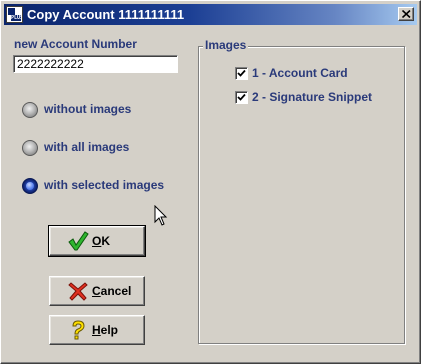 Image resolution: width=421 pixels, height=364 pixels. What do you see at coordinates (101, 241) in the screenshot?
I see `ok-button-label: OK` at bounding box center [101, 241].